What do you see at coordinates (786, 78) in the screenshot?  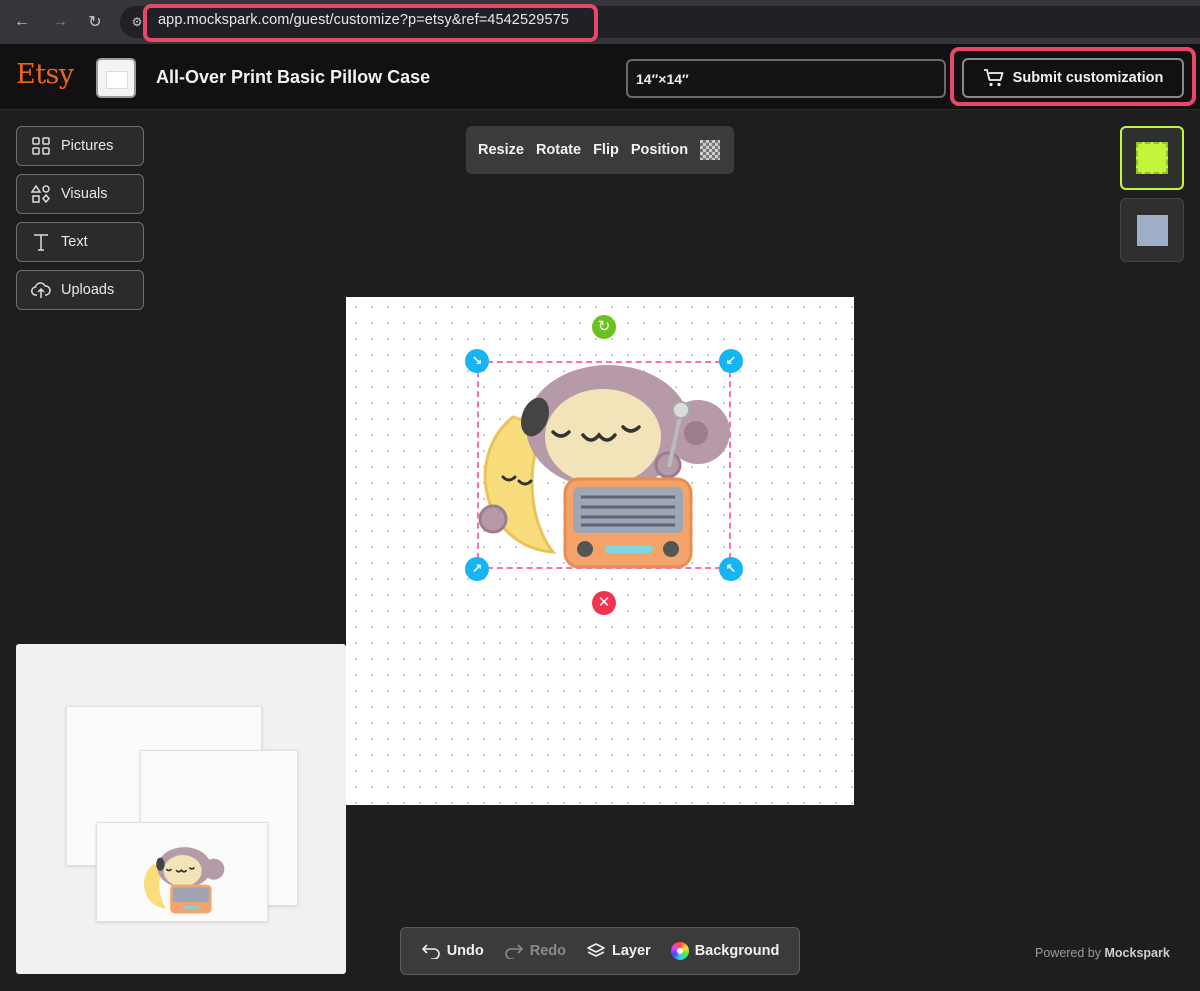 I see `size-selector: 14″×14″` at bounding box center [786, 78].